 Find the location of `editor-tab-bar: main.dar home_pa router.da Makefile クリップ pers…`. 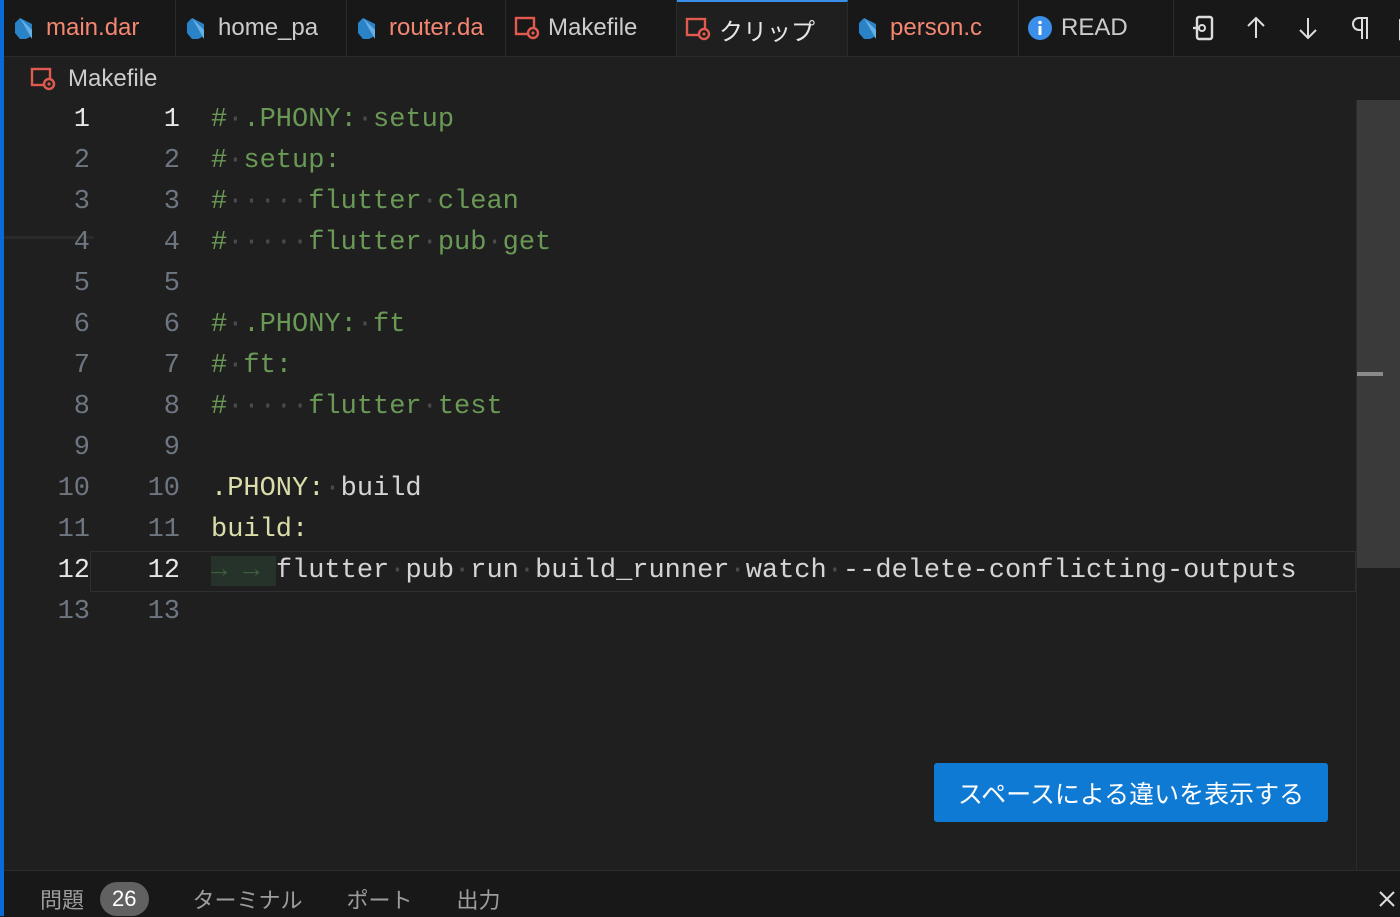

editor-tab-bar: main.dar home_pa router.da Makefile クリップ pers… is located at coordinates (702, 28).